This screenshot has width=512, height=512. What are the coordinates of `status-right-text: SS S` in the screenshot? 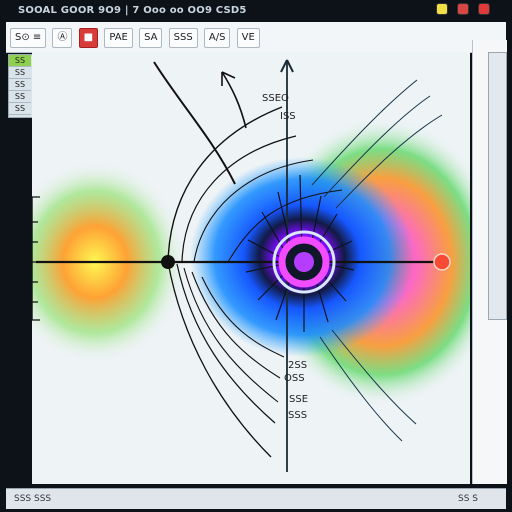 It's located at (468, 499).